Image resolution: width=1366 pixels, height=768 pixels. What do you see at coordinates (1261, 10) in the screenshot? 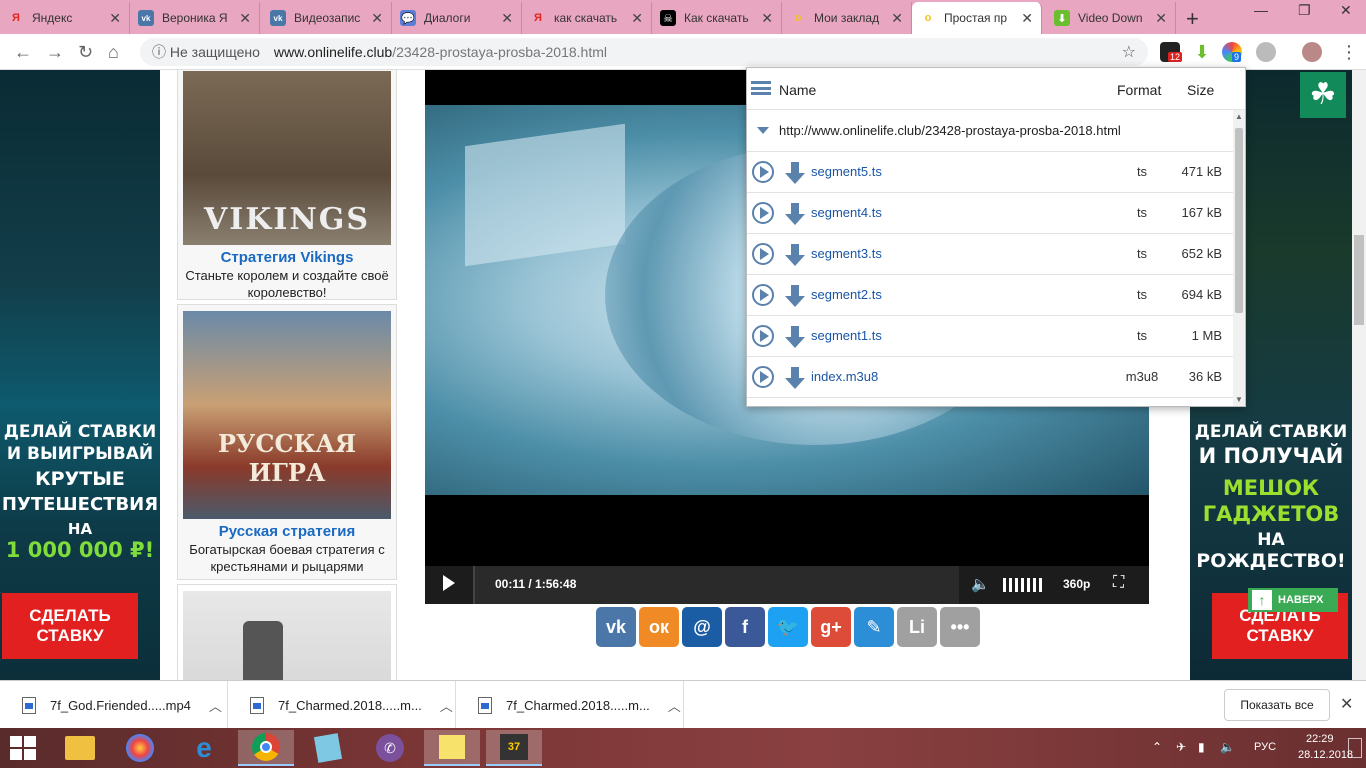
I see `minimize-button: —` at bounding box center [1261, 10].